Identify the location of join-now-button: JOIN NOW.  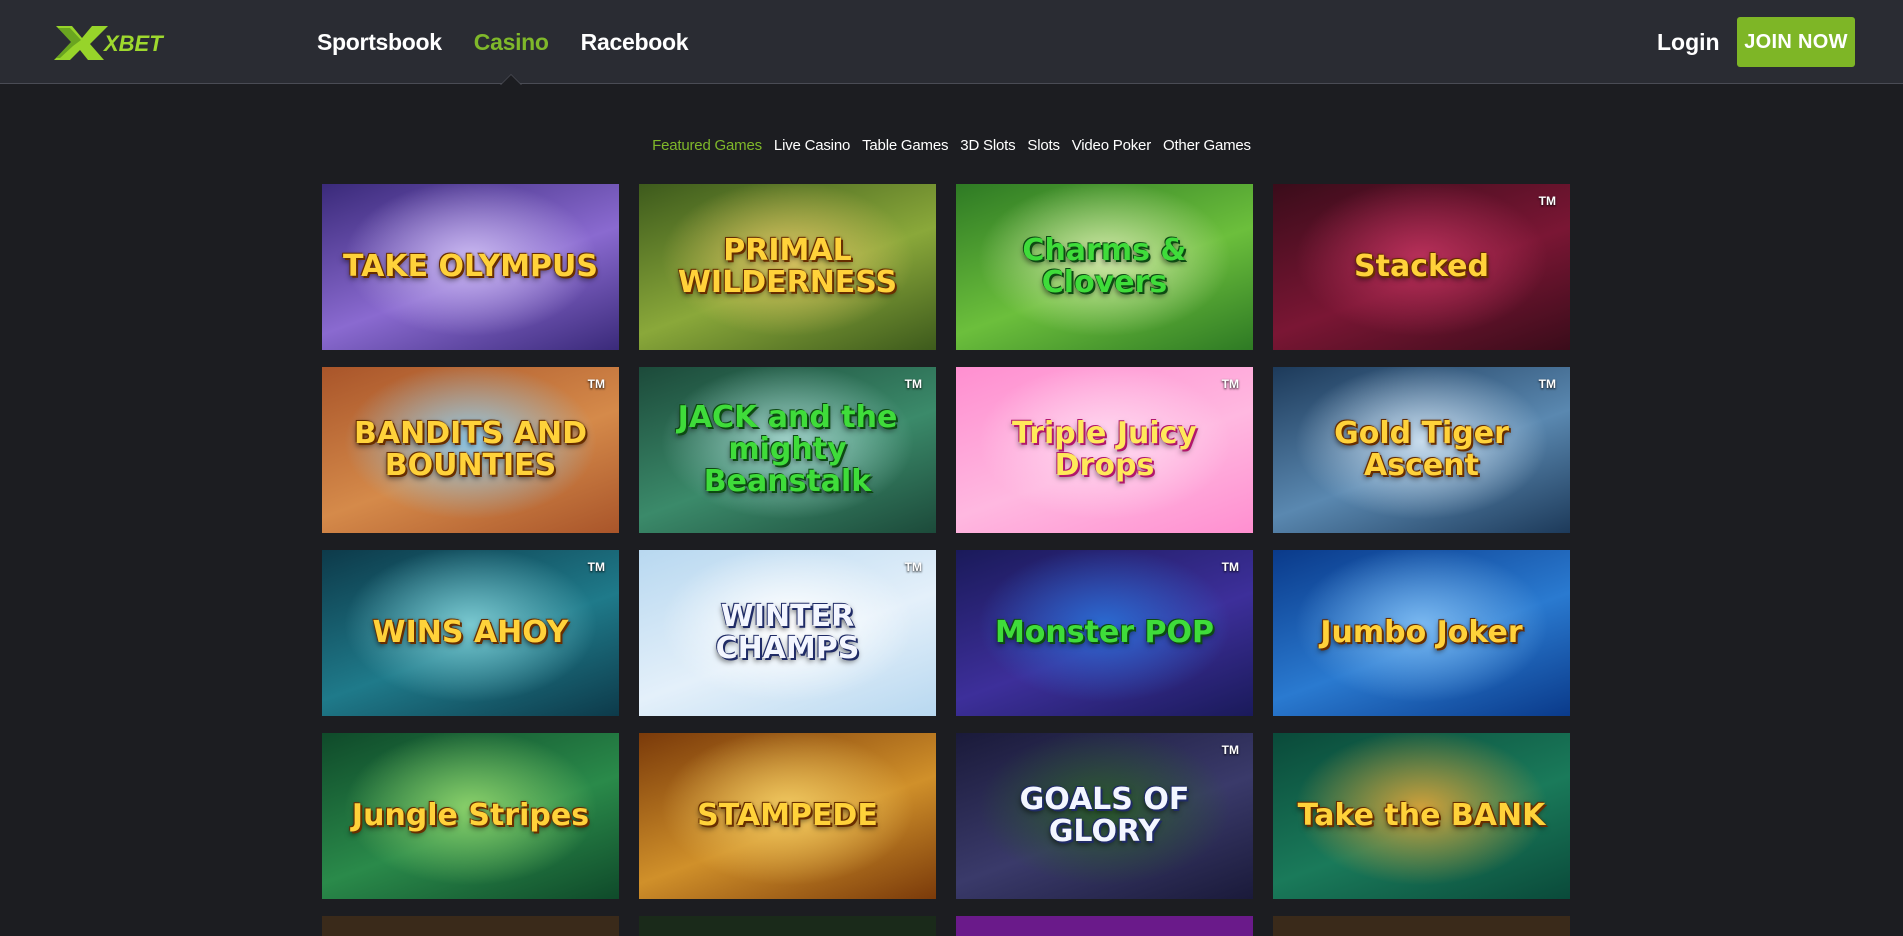
(1796, 42).